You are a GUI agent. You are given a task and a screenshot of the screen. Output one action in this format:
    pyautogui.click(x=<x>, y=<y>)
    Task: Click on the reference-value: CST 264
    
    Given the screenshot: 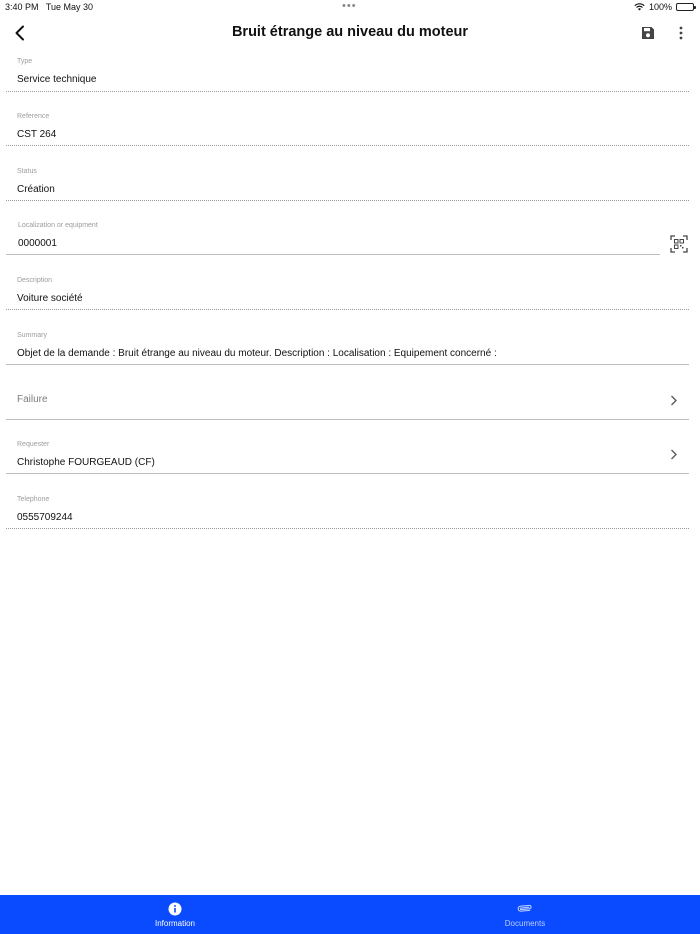 What is the action you would take?
    pyautogui.click(x=37, y=134)
    